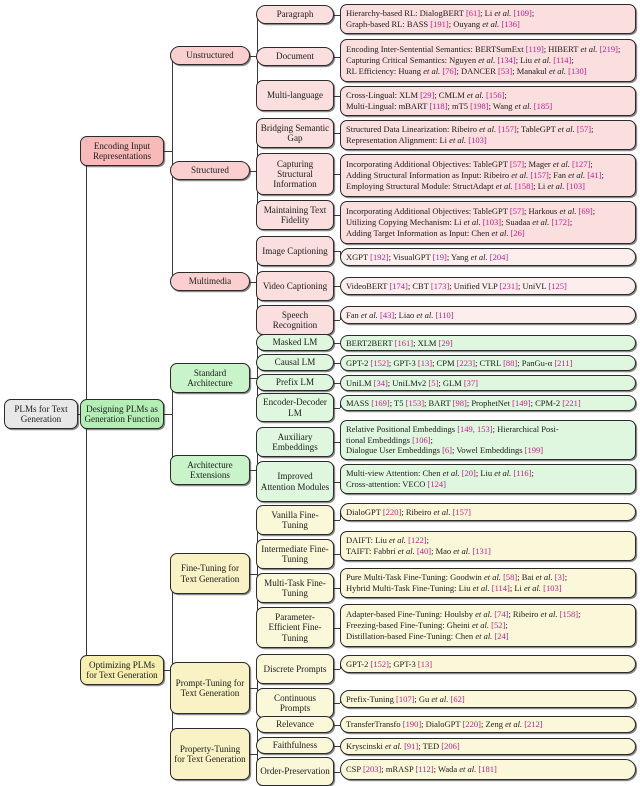  I want to click on leaf-speech-recognition: Fan et al. [43]; Liao et al. [110], so click(488, 315).